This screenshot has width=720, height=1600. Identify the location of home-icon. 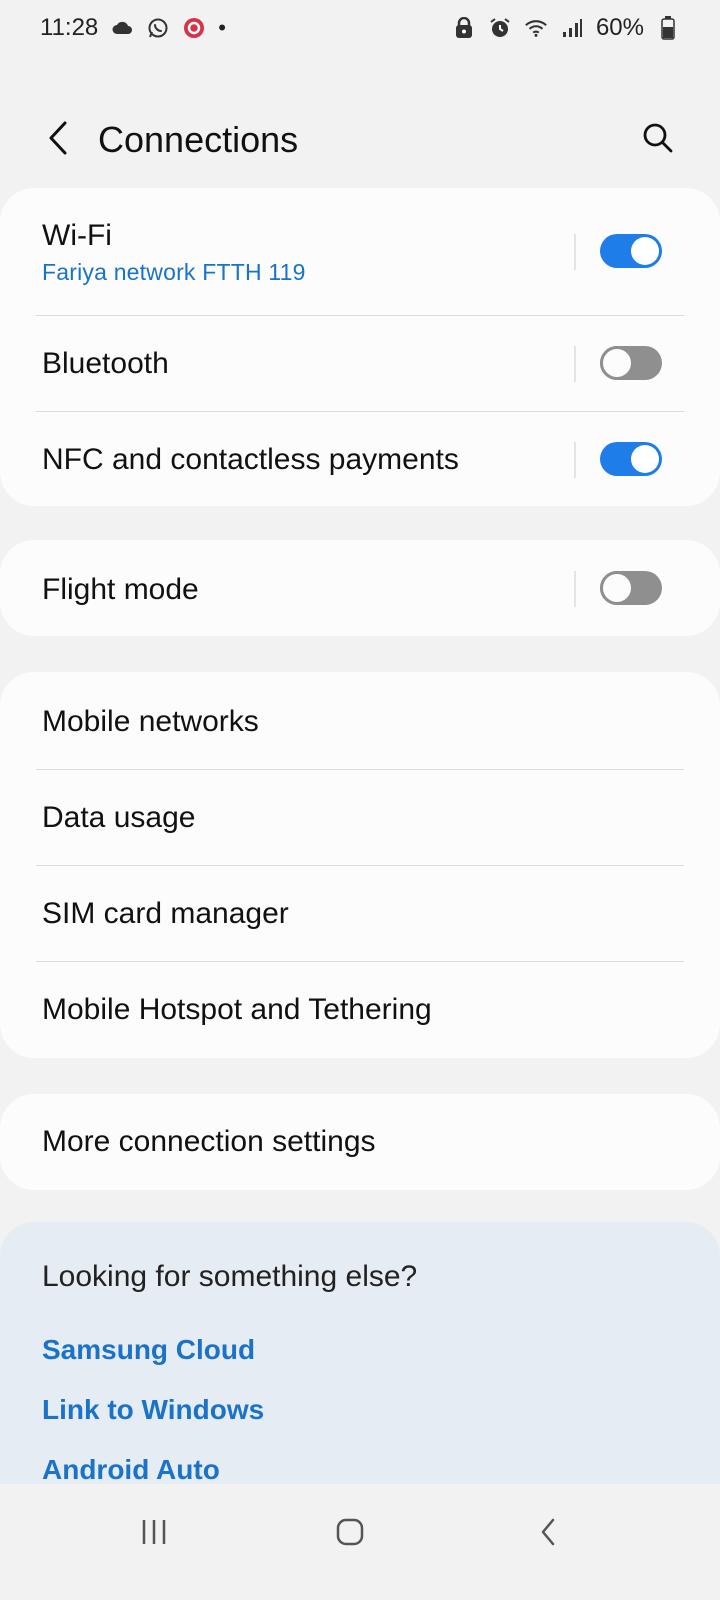
(350, 1534).